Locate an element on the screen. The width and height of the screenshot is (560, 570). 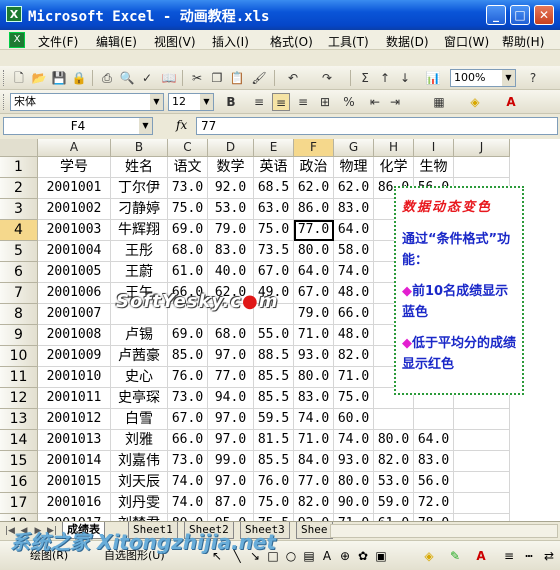
row-header: 1 is located at coordinates (19, 167).